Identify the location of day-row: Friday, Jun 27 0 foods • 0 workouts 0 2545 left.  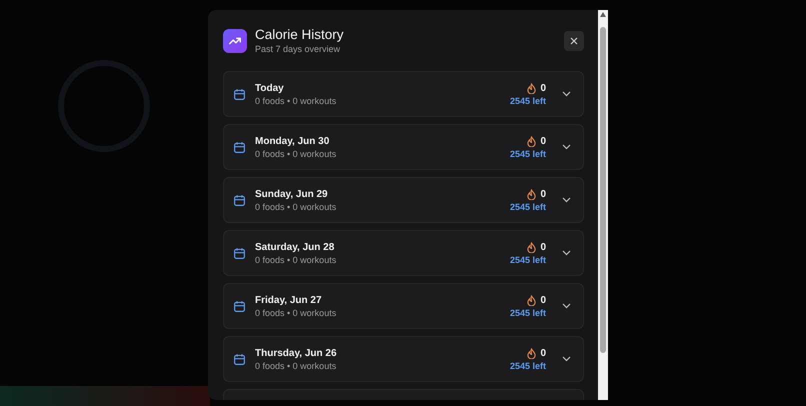
(403, 306).